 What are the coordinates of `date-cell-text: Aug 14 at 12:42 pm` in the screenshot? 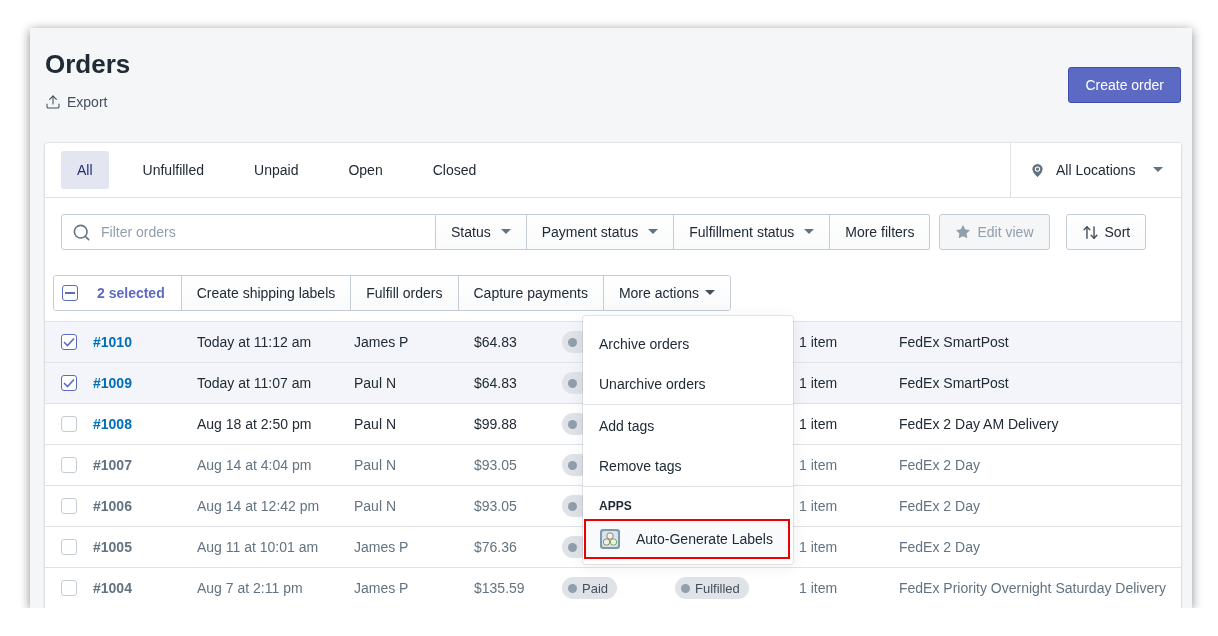 It's located at (259, 506).